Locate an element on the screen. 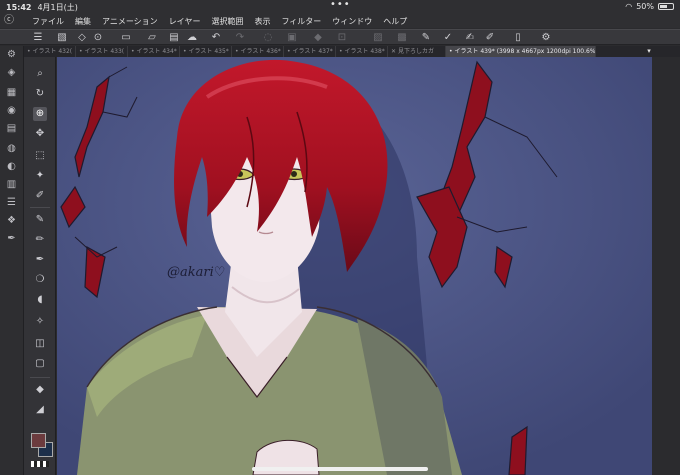  tab-label: イラスト 432( is located at coordinates (52, 51).